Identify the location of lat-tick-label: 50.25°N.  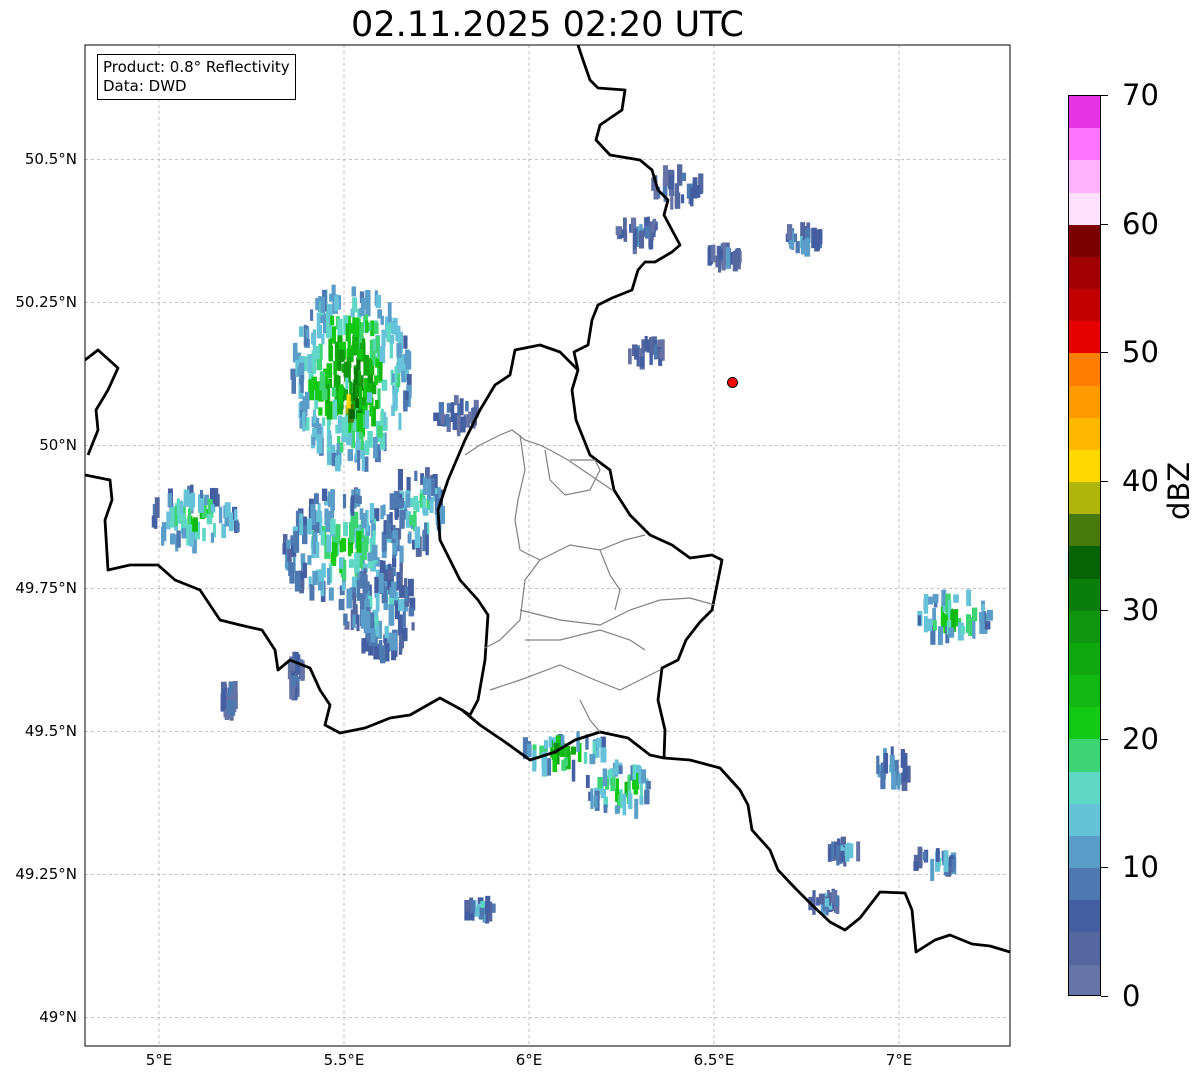
(46, 302).